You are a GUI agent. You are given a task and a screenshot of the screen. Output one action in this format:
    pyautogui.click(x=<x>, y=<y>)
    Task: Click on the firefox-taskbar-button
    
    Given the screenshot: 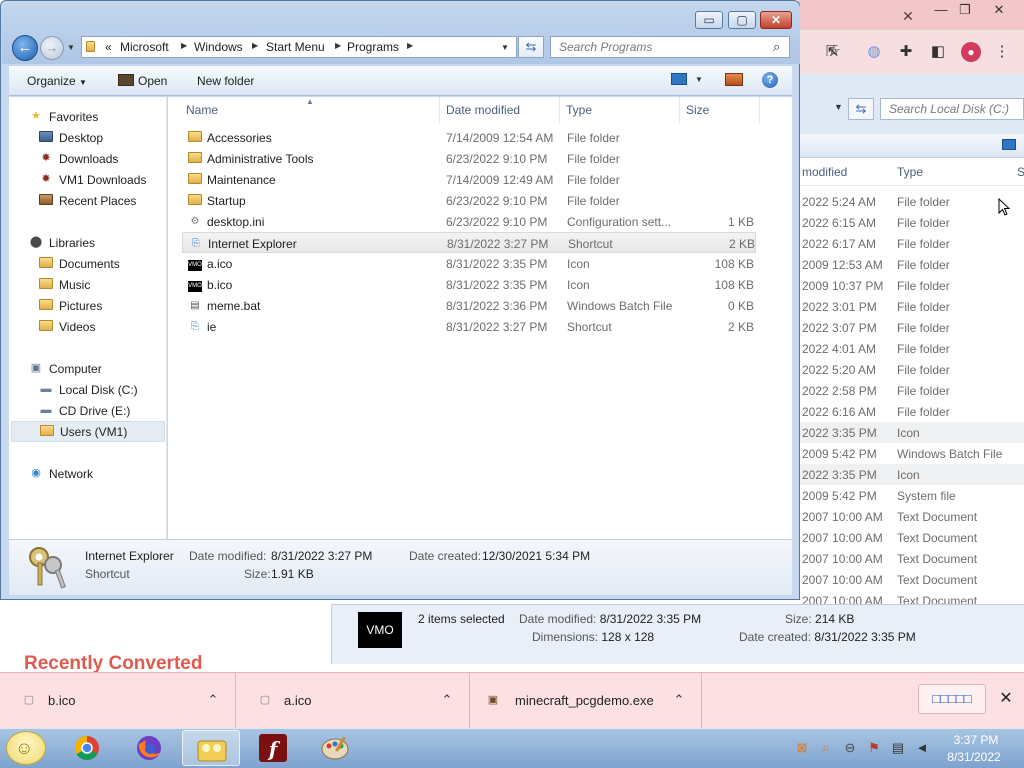 What is the action you would take?
    pyautogui.click(x=149, y=748)
    